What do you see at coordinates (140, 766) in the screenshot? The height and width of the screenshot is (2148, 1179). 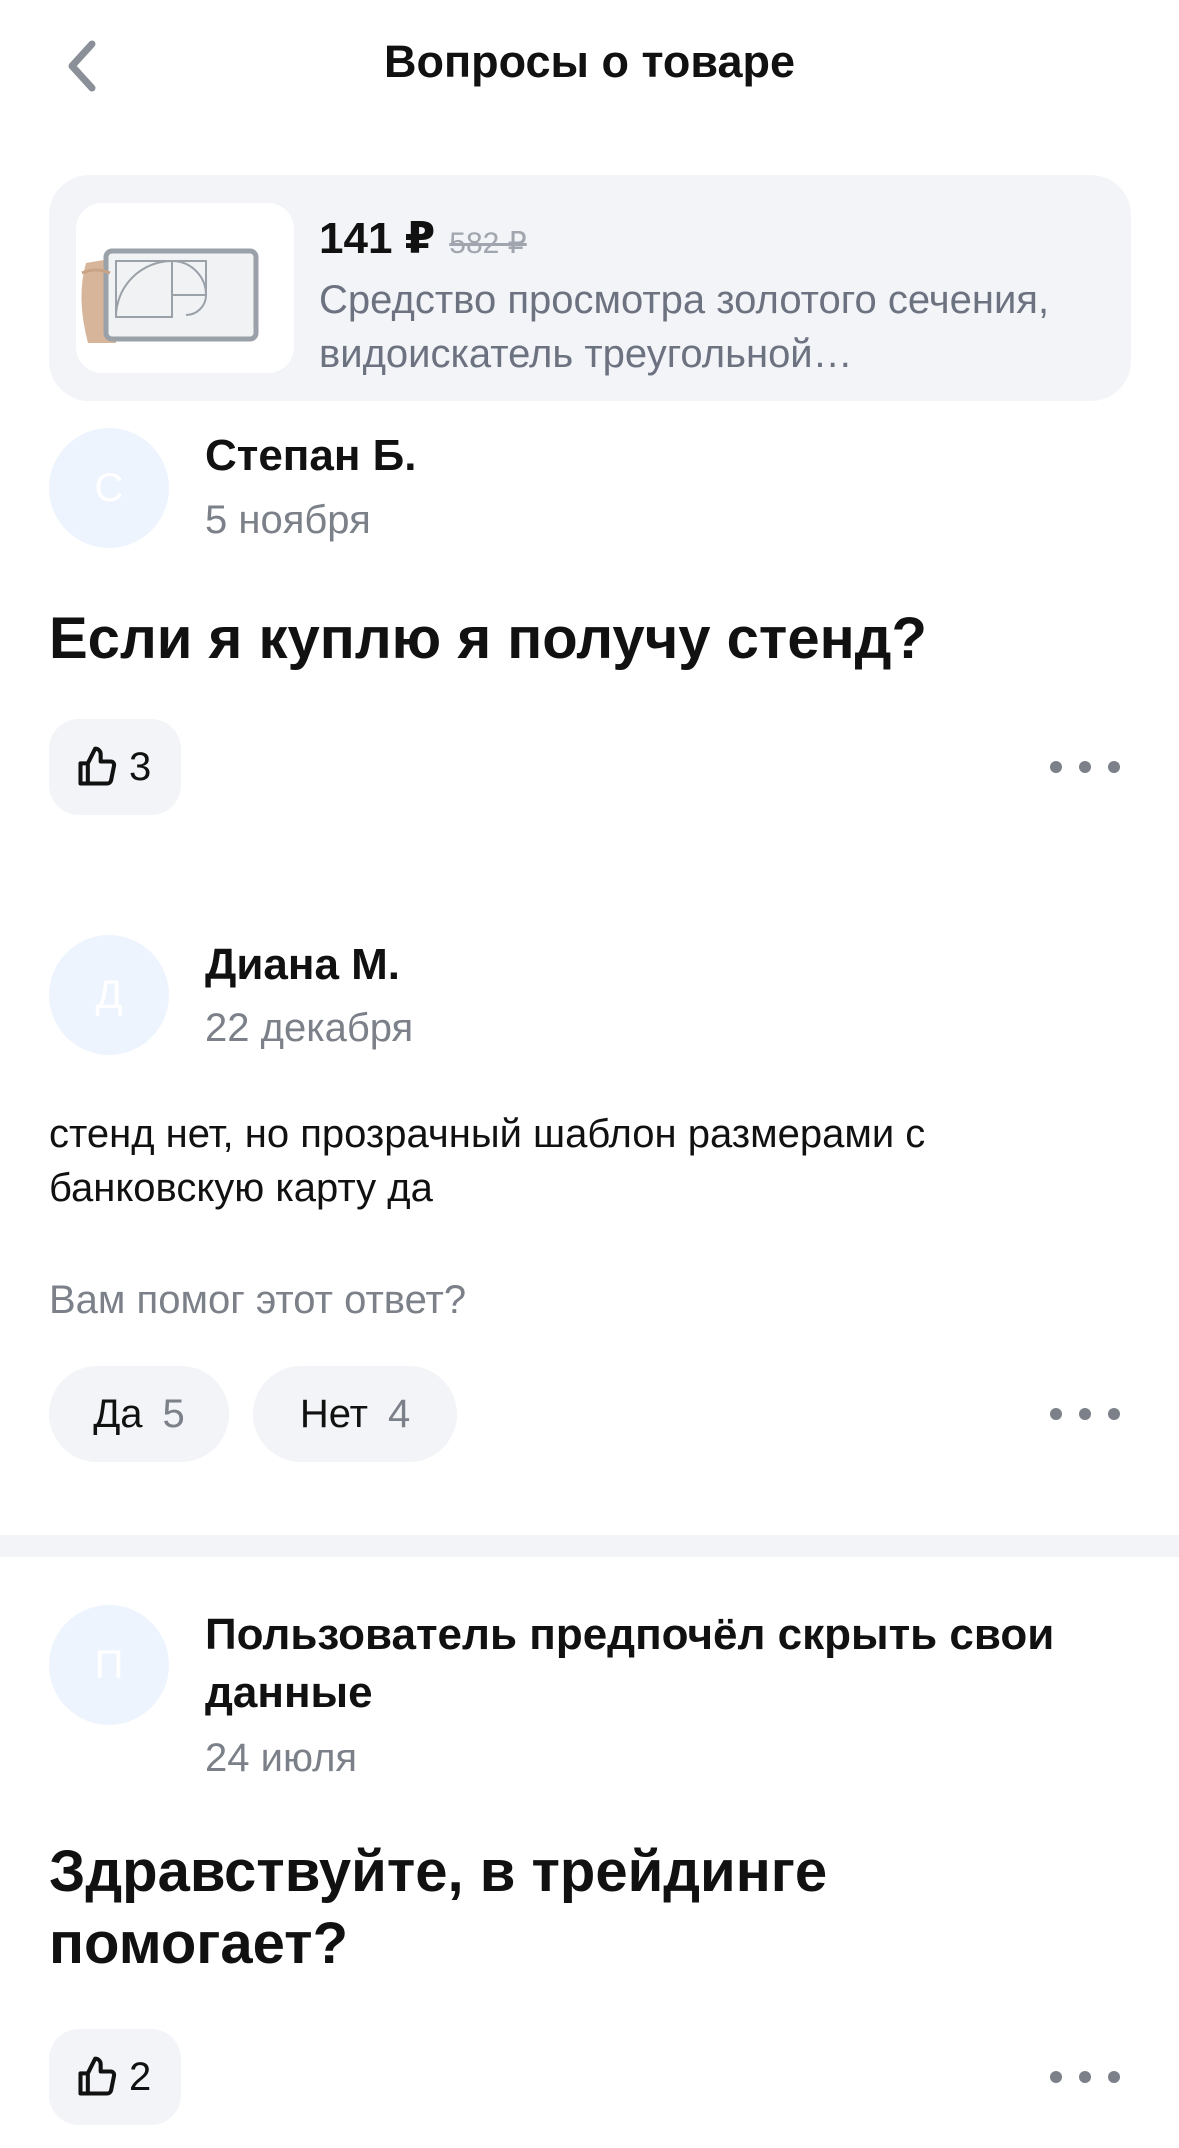 I see `like-count: 3` at bounding box center [140, 766].